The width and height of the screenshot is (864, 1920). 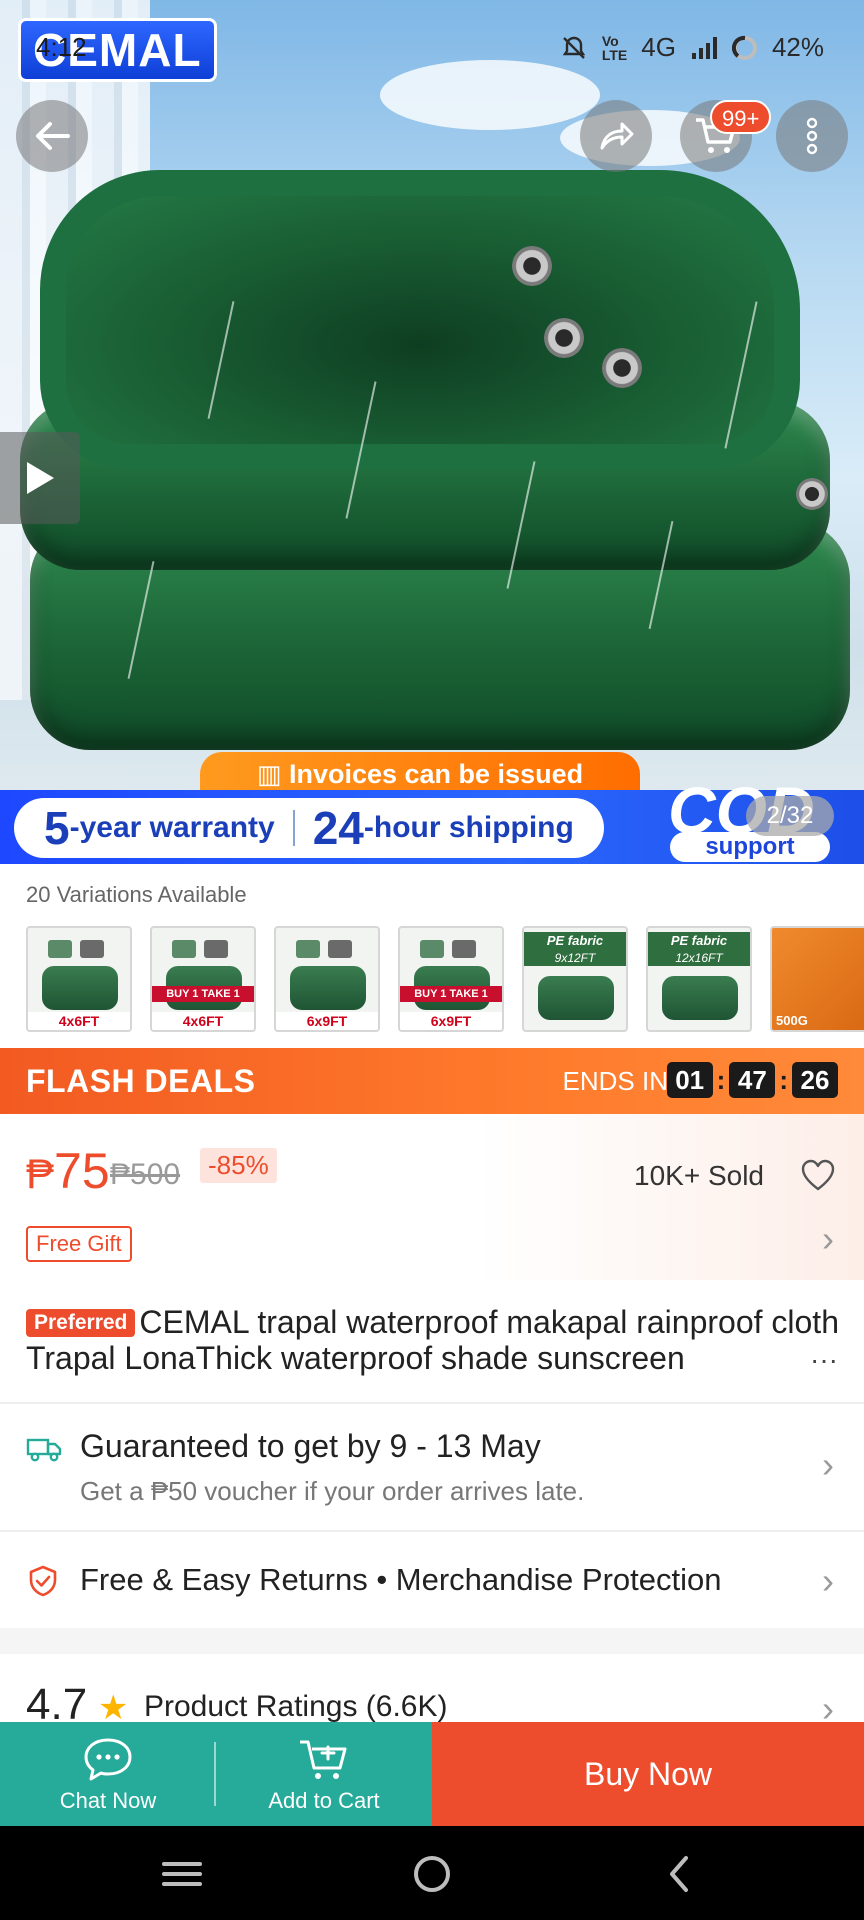 What do you see at coordinates (82, 1171) in the screenshot?
I see `price-value: 75` at bounding box center [82, 1171].